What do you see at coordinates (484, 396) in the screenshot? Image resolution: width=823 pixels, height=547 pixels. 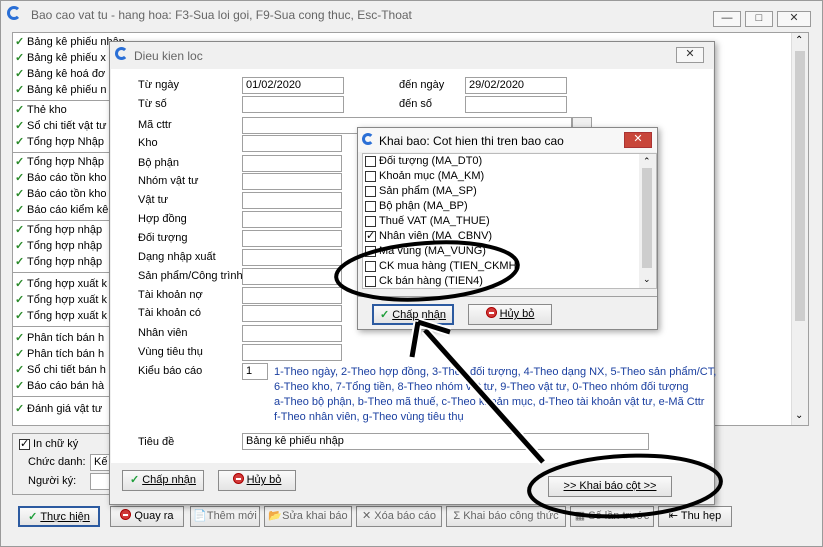 I see `annotation-arrow-line` at bounding box center [484, 396].